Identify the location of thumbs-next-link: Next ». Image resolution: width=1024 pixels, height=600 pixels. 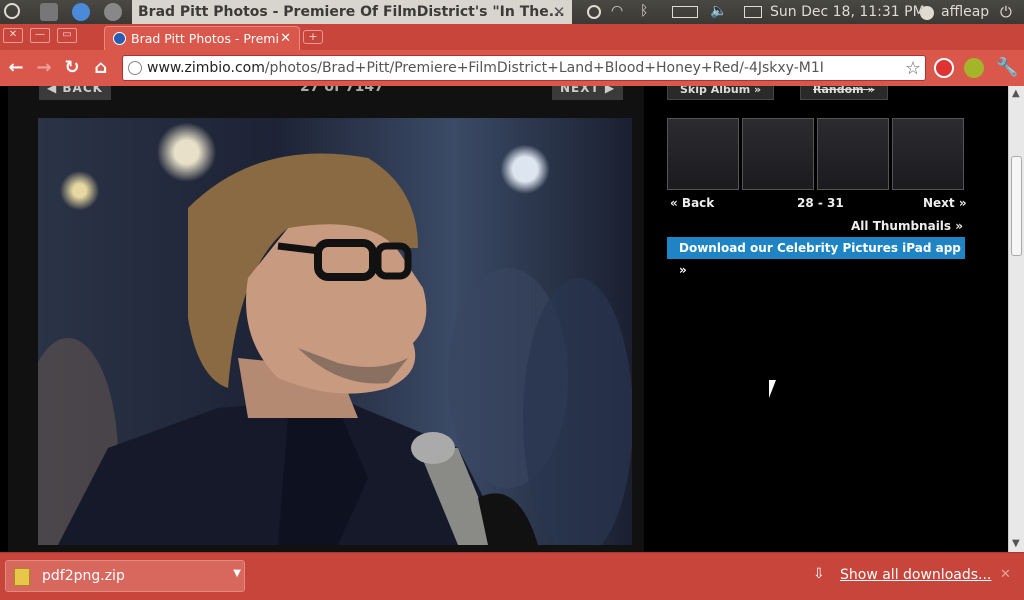
(945, 203).